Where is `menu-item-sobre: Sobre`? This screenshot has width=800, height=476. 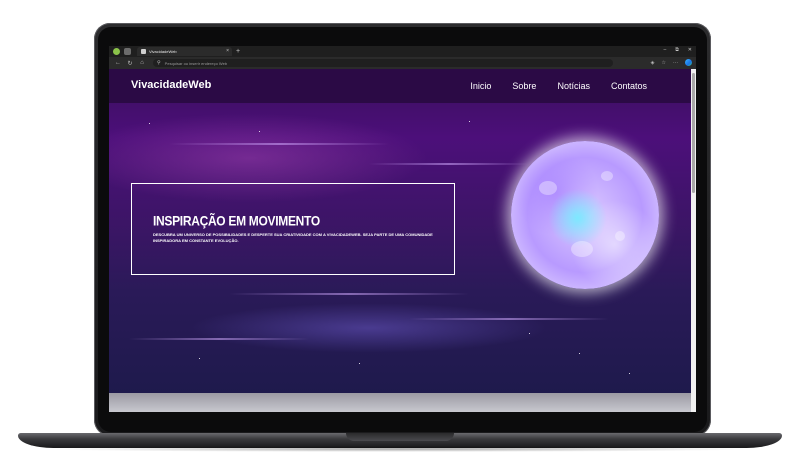 menu-item-sobre: Sobre is located at coordinates (524, 86).